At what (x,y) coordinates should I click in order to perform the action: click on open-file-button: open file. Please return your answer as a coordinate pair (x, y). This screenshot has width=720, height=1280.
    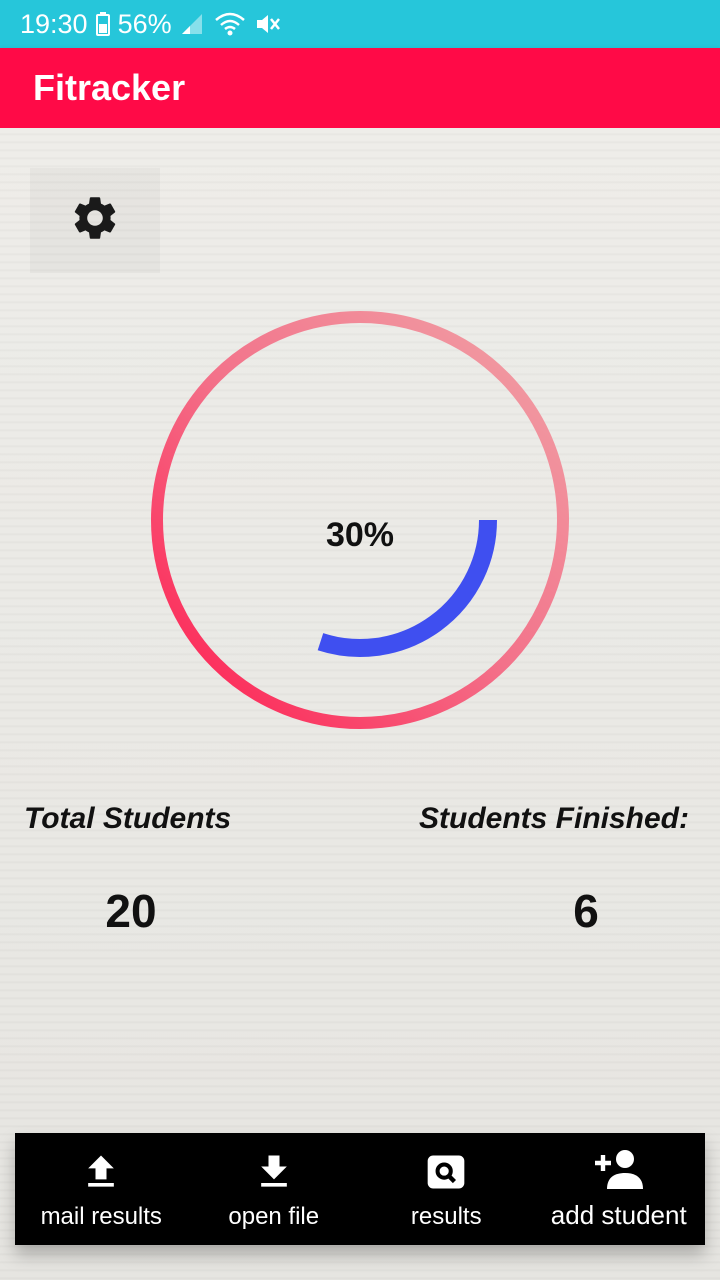
    Looking at the image, I should click on (274, 1189).